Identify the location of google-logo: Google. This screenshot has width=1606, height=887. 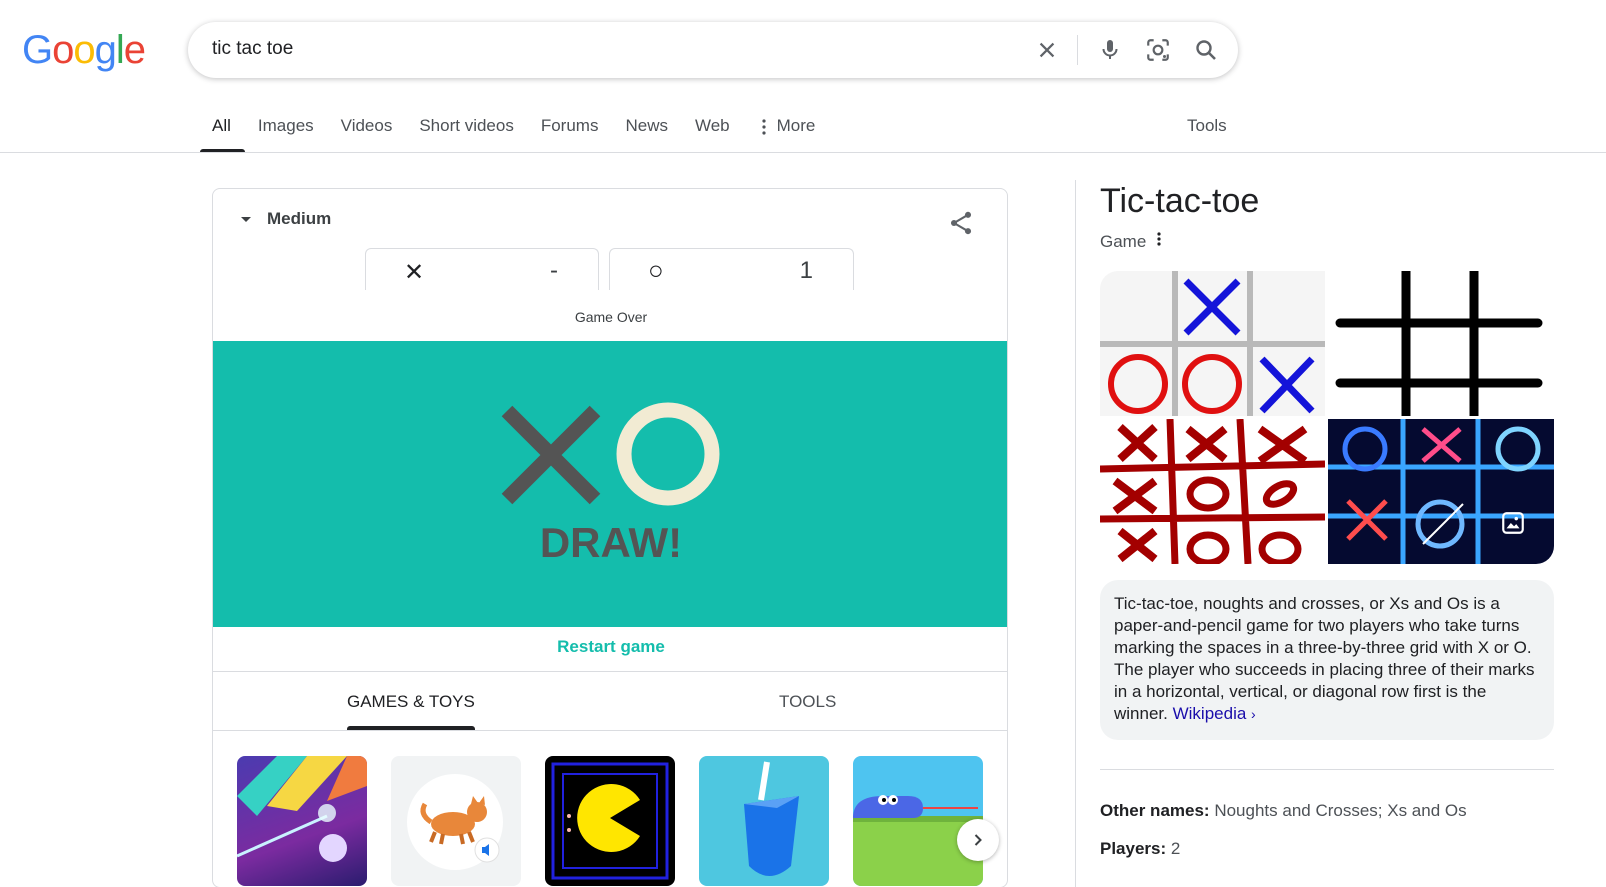
(84, 50).